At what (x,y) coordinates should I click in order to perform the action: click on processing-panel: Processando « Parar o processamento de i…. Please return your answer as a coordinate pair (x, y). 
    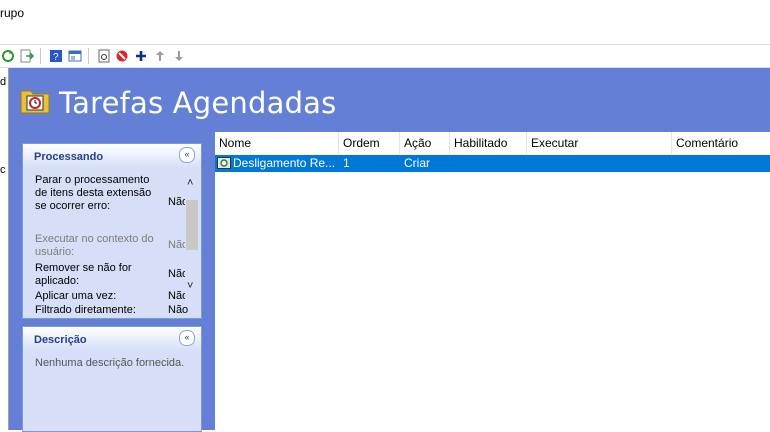
    Looking at the image, I should click on (112, 231).